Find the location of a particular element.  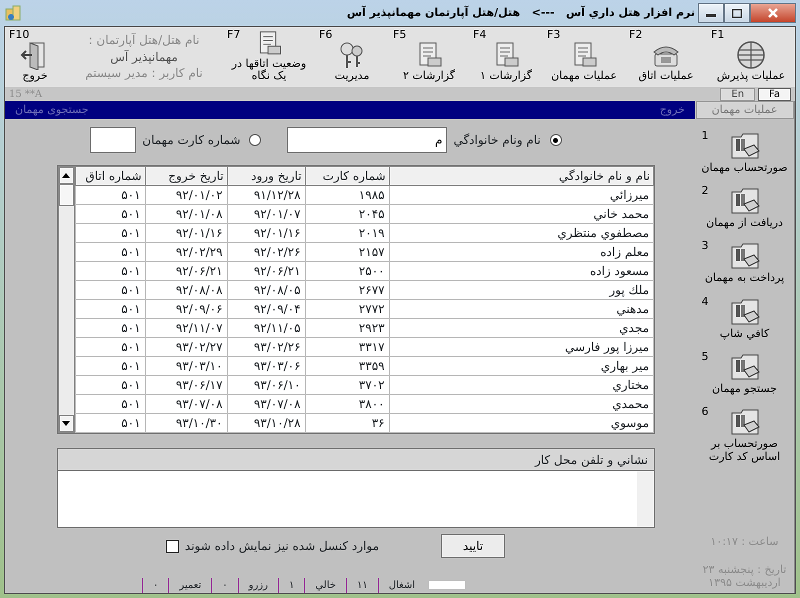

table-cell: ۲۷۷۲ is located at coordinates (347, 309).